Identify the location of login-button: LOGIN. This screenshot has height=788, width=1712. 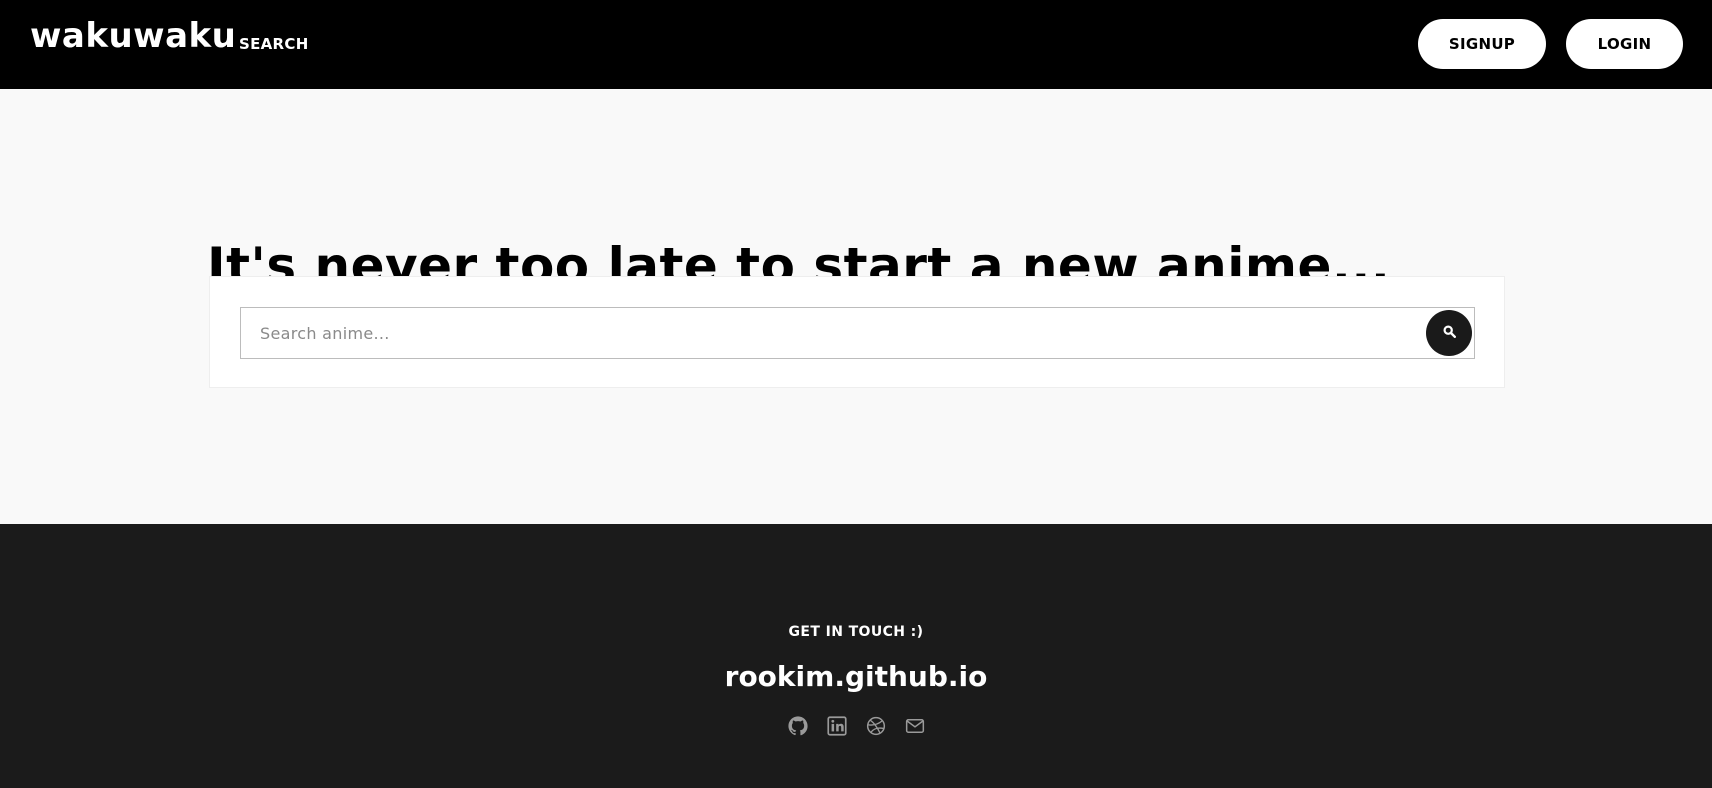
(1624, 44).